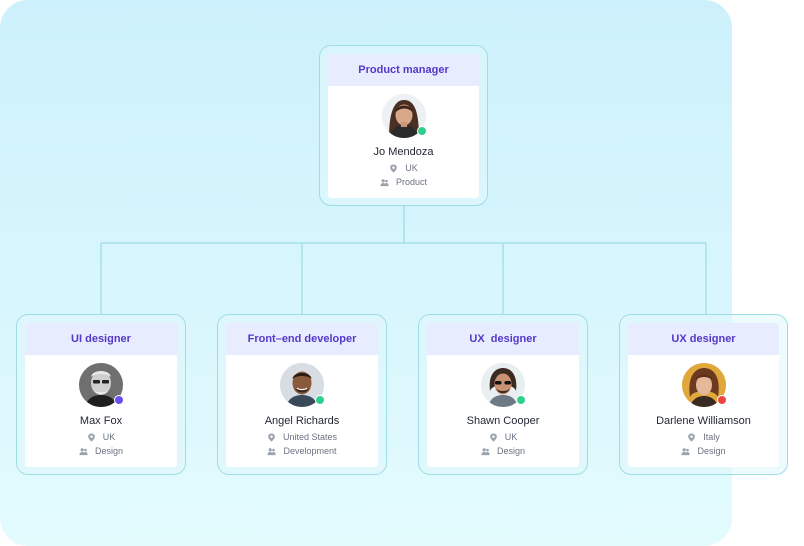 The image size is (804, 546). I want to click on org-card-root: Product manager Jo Mendoza UK Product, so click(403, 125).